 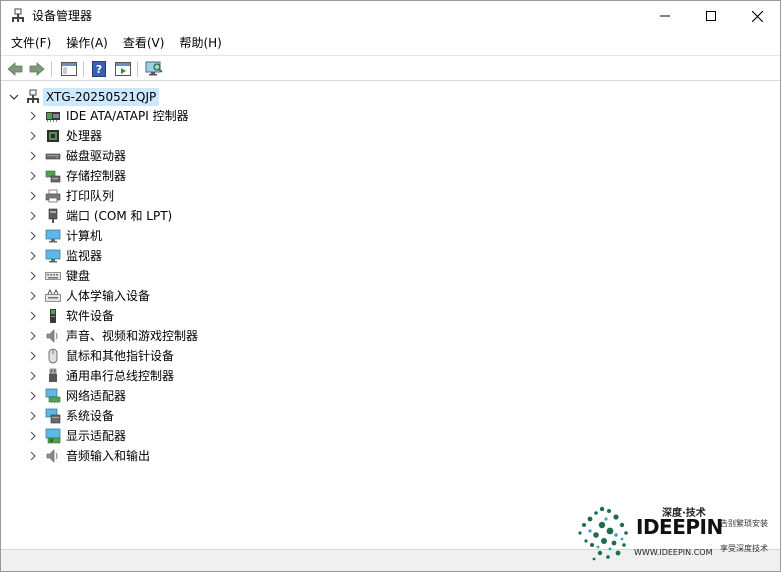 I want to click on tree-category-item: 存储控制器, so click(x=201, y=176).